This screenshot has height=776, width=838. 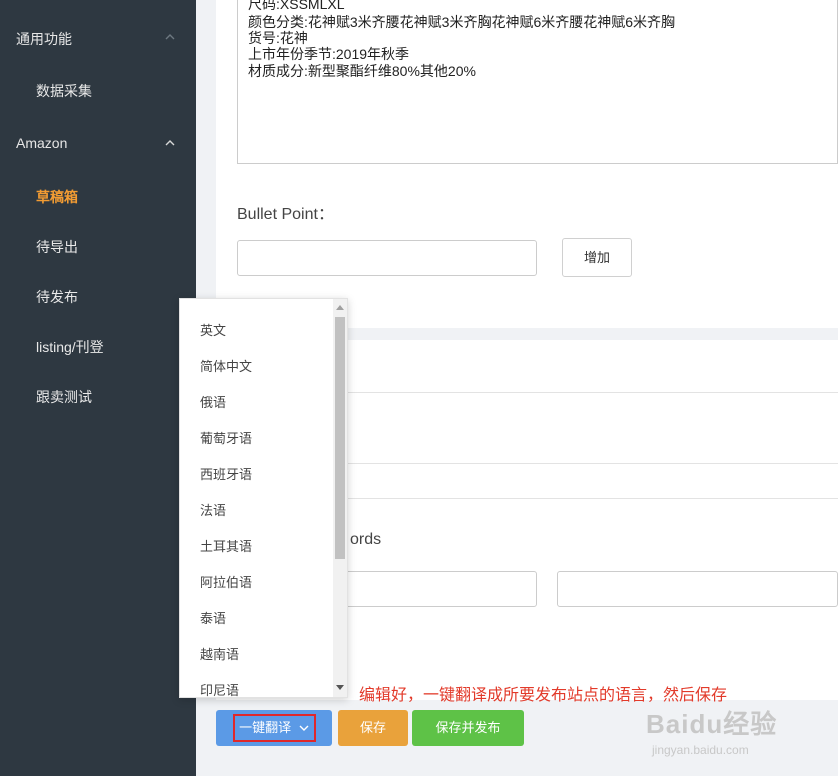 I want to click on save-button: 保存, so click(x=373, y=728).